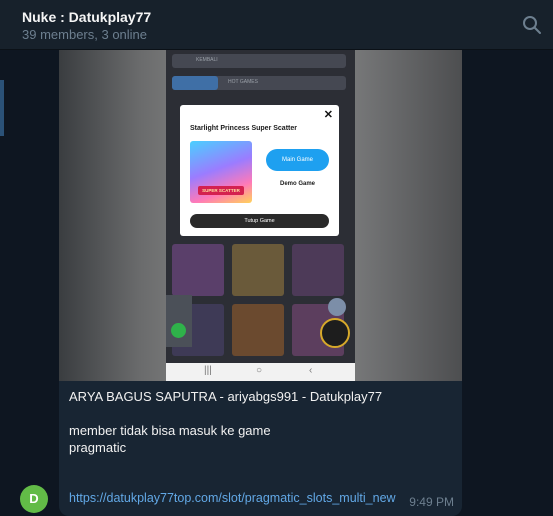  Describe the element at coordinates (532, 25) in the screenshot. I see `search-icon` at that location.